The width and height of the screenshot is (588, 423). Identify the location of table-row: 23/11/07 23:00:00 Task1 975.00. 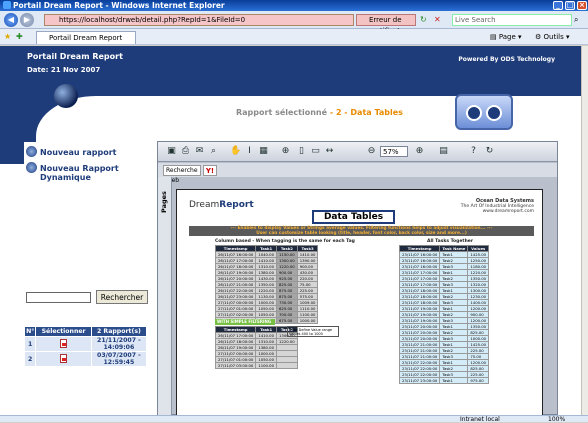
(444, 380).